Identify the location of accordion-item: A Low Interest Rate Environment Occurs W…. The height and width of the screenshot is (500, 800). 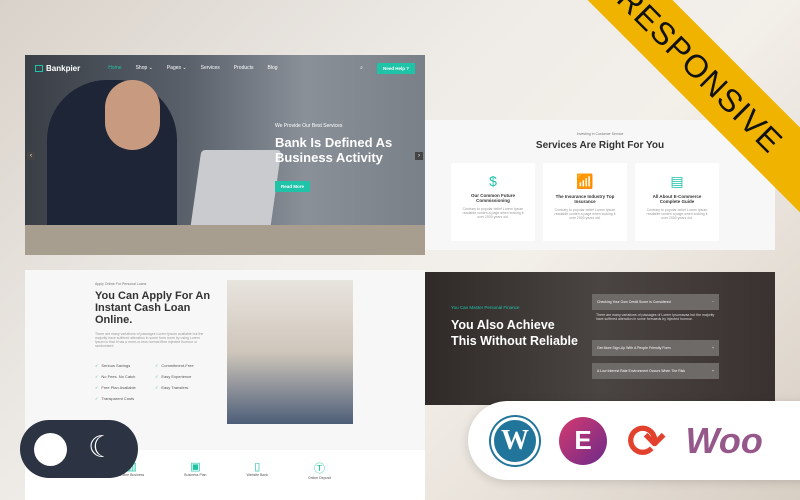
(655, 371).